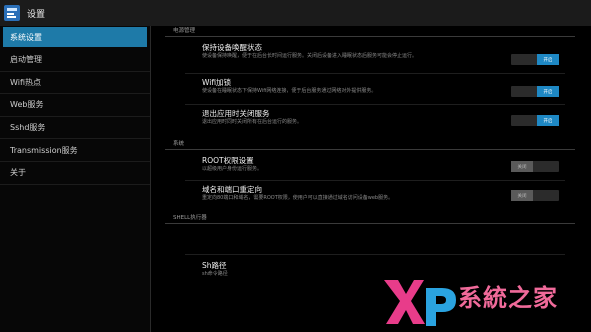 The width and height of the screenshot is (591, 332). Describe the element at coordinates (370, 242) in the screenshot. I see `setting-shell-disabled` at that location.